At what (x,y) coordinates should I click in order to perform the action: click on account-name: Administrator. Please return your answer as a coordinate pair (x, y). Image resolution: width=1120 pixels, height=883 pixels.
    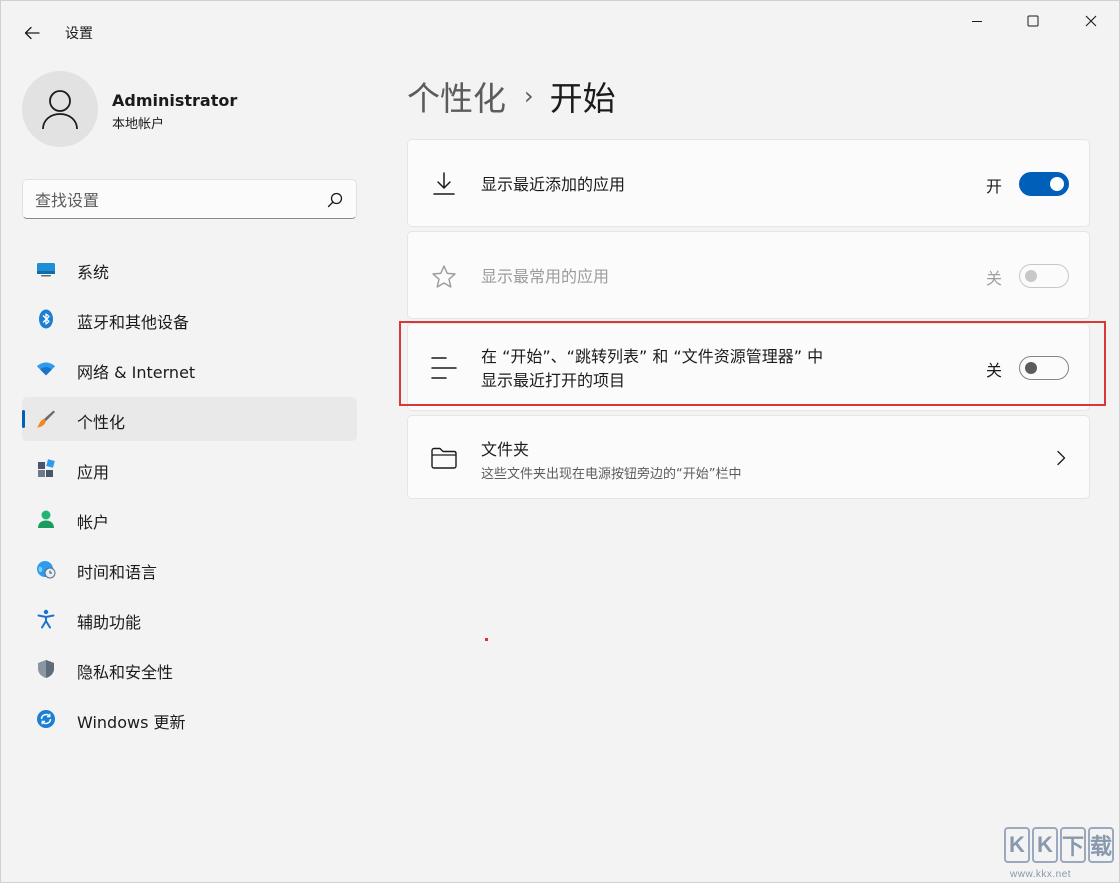
    Looking at the image, I should click on (174, 100).